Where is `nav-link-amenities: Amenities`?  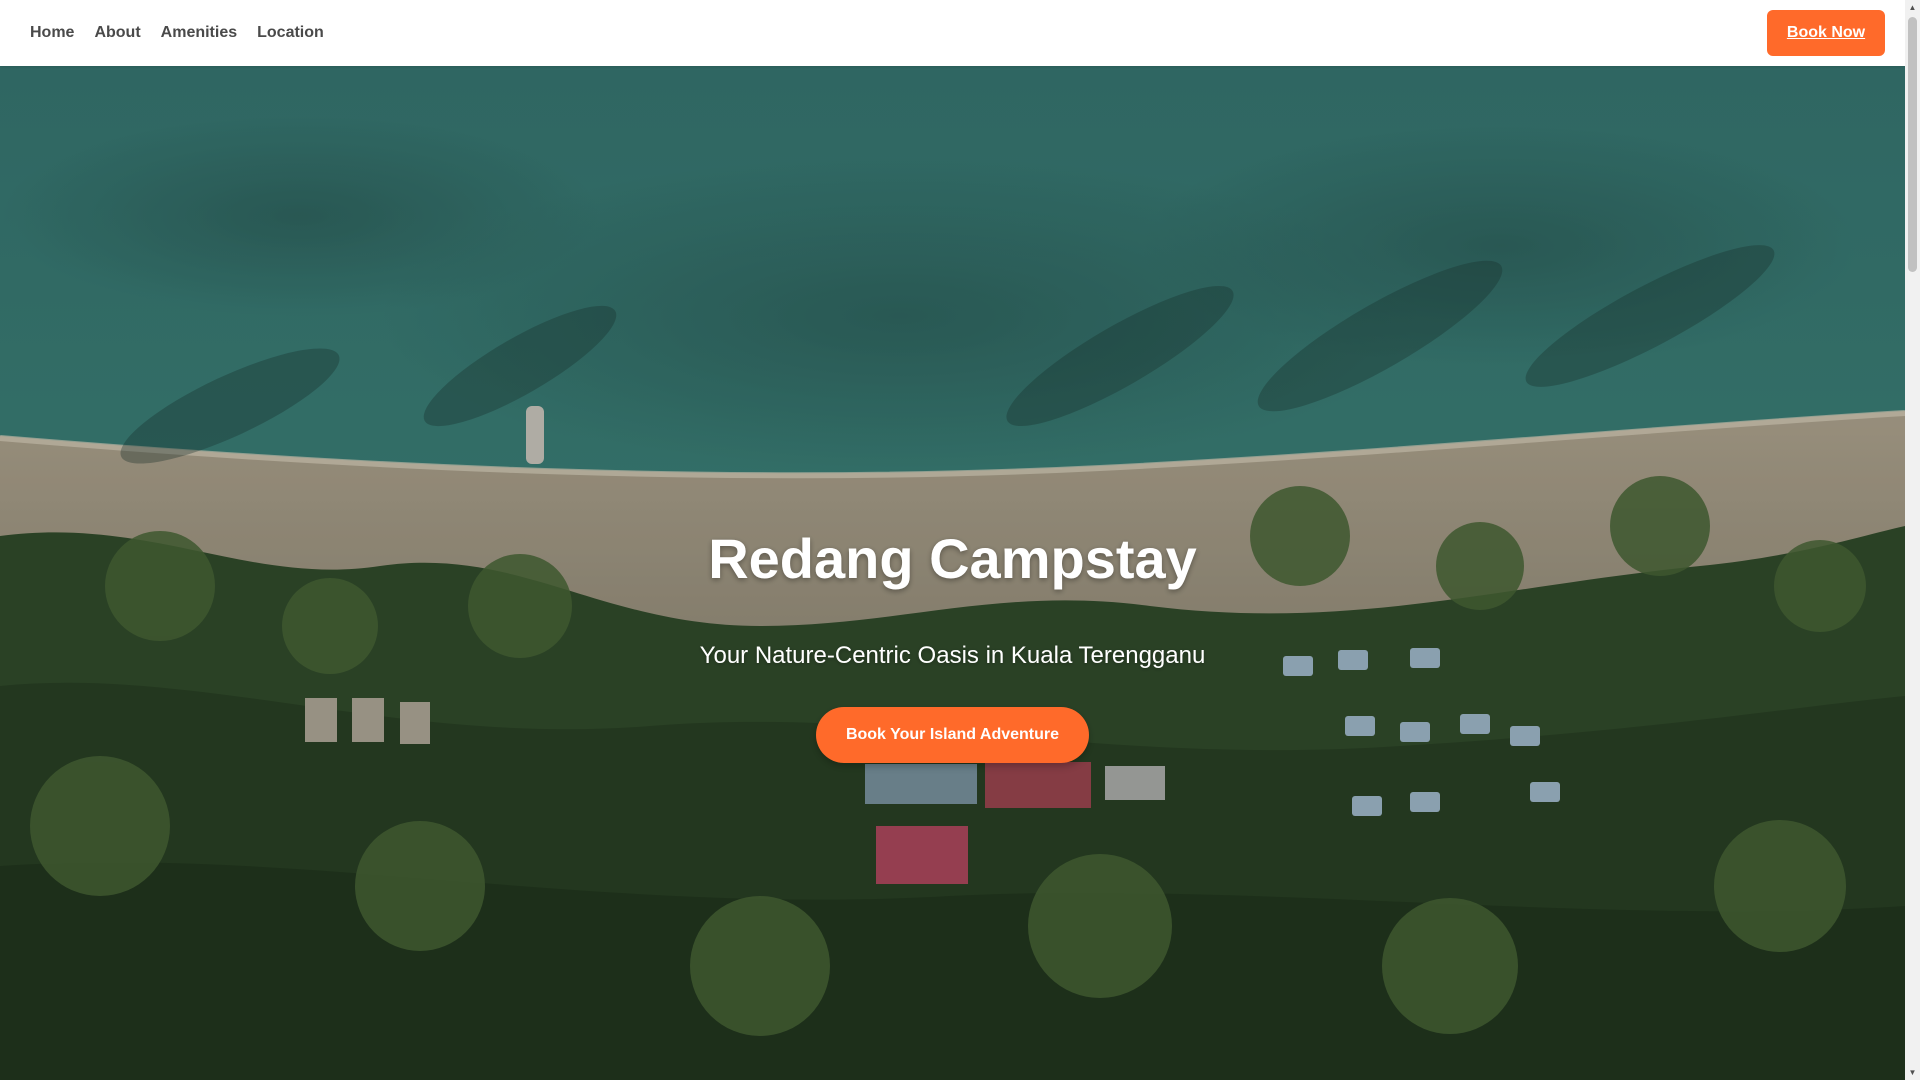 nav-link-amenities: Amenities is located at coordinates (199, 33).